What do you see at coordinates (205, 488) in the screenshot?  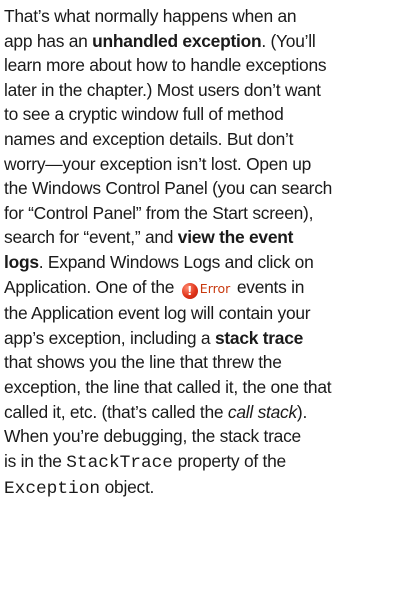 I see `text-line: Exception object.` at bounding box center [205, 488].